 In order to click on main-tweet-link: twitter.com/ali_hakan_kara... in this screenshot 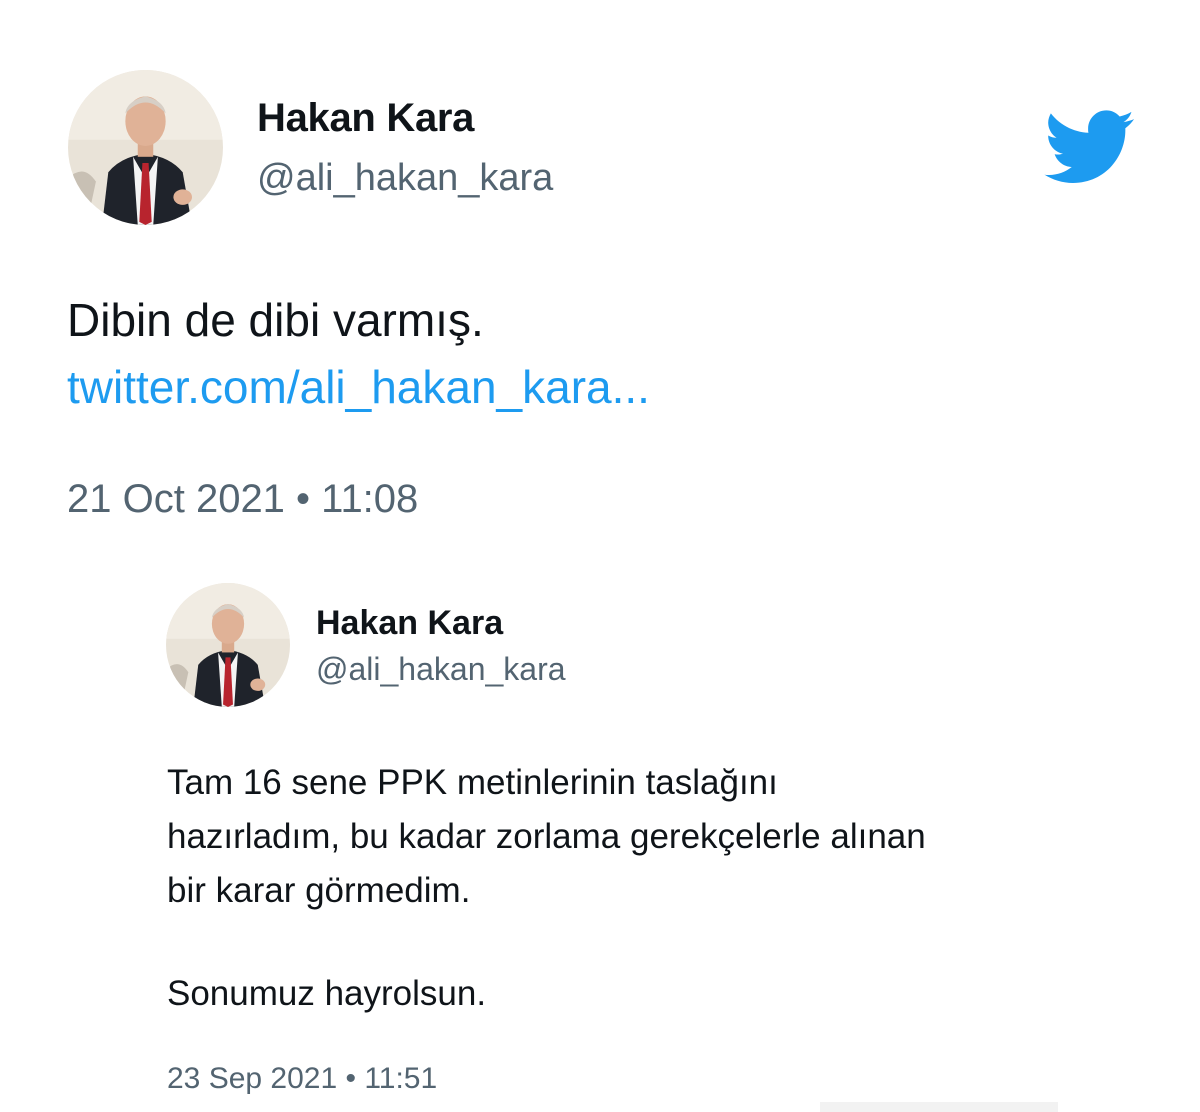, I will do `click(358, 387)`.